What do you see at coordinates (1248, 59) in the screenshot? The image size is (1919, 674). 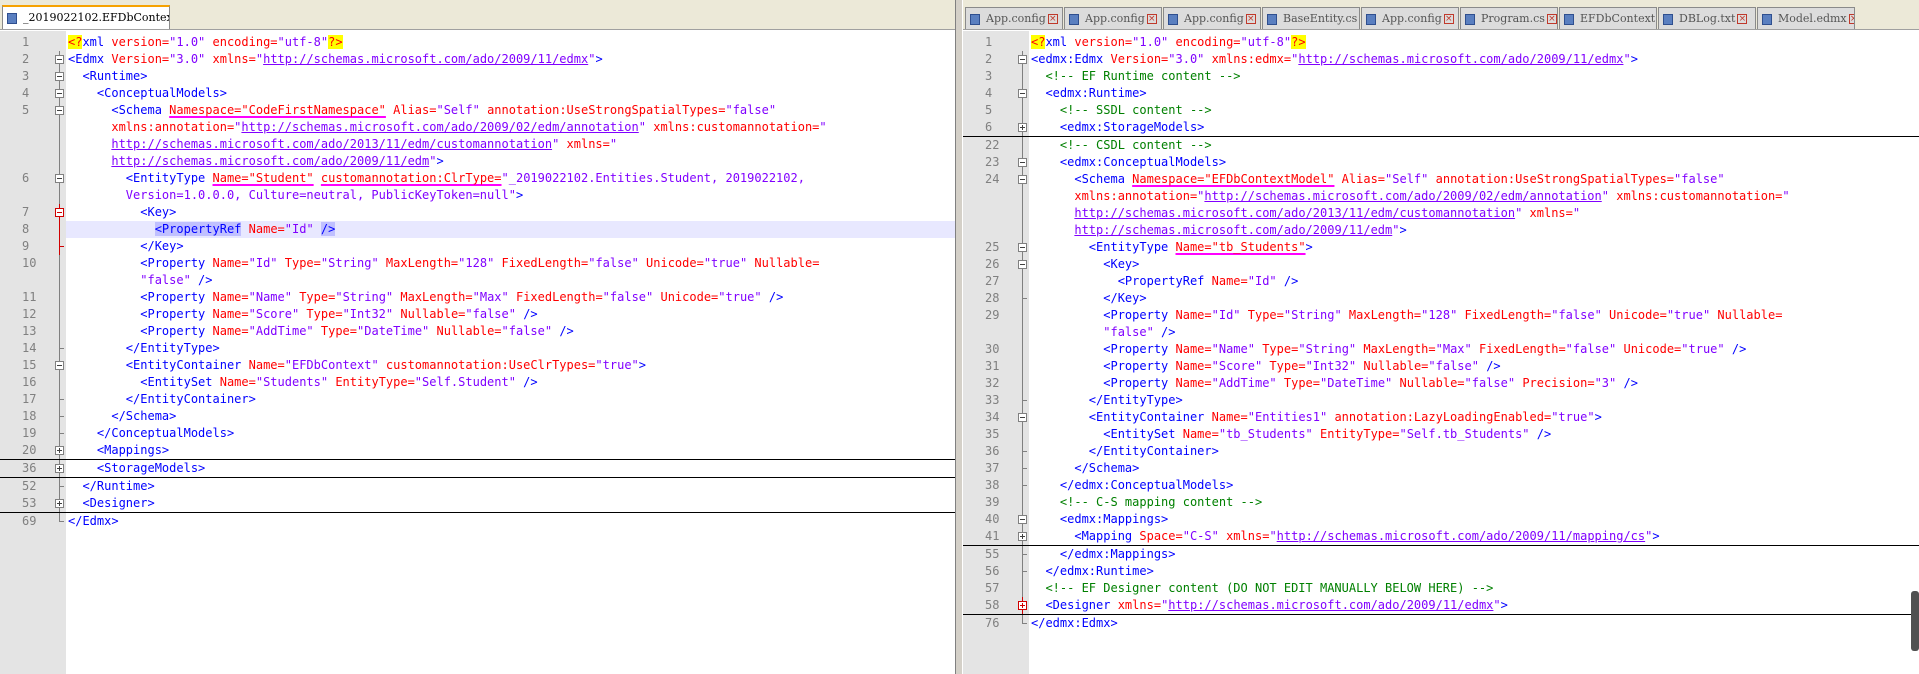 I see `code-token: xmlns:edmx=` at bounding box center [1248, 59].